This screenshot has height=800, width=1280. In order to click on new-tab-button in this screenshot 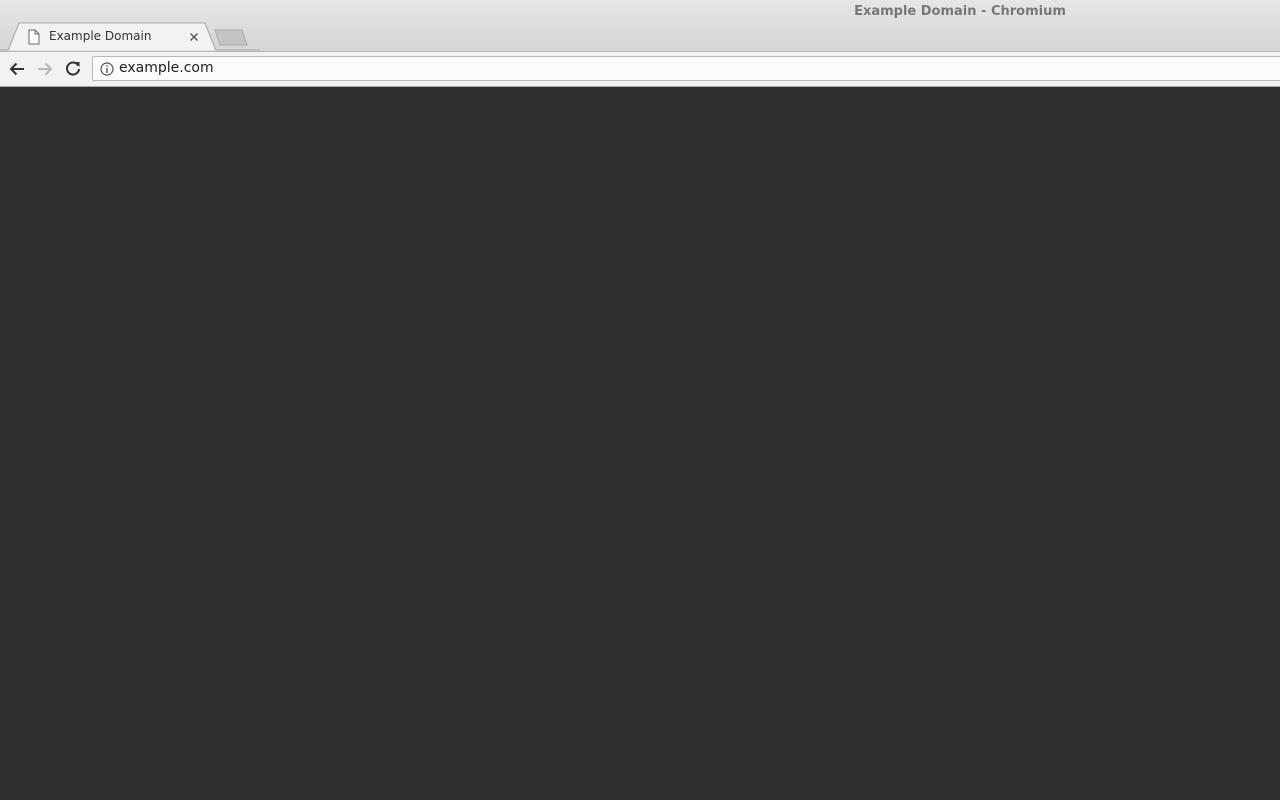, I will do `click(231, 38)`.